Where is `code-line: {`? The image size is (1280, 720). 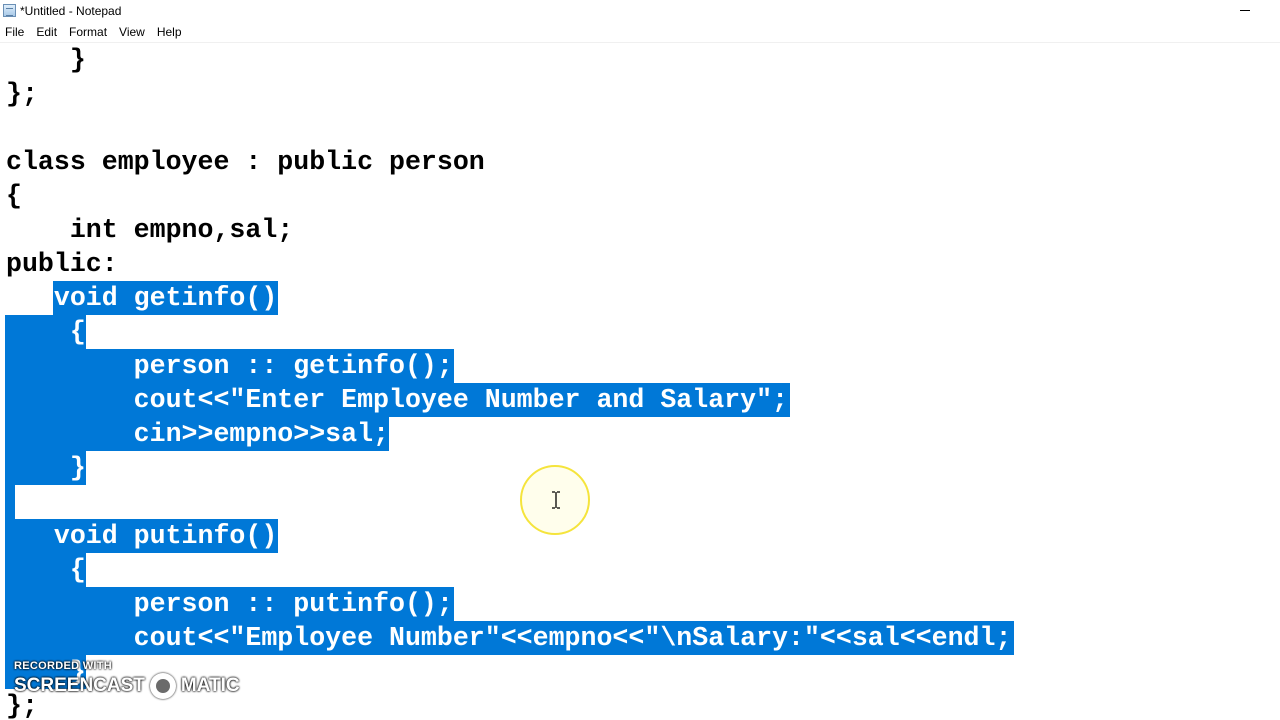
code-line: { is located at coordinates (14, 196).